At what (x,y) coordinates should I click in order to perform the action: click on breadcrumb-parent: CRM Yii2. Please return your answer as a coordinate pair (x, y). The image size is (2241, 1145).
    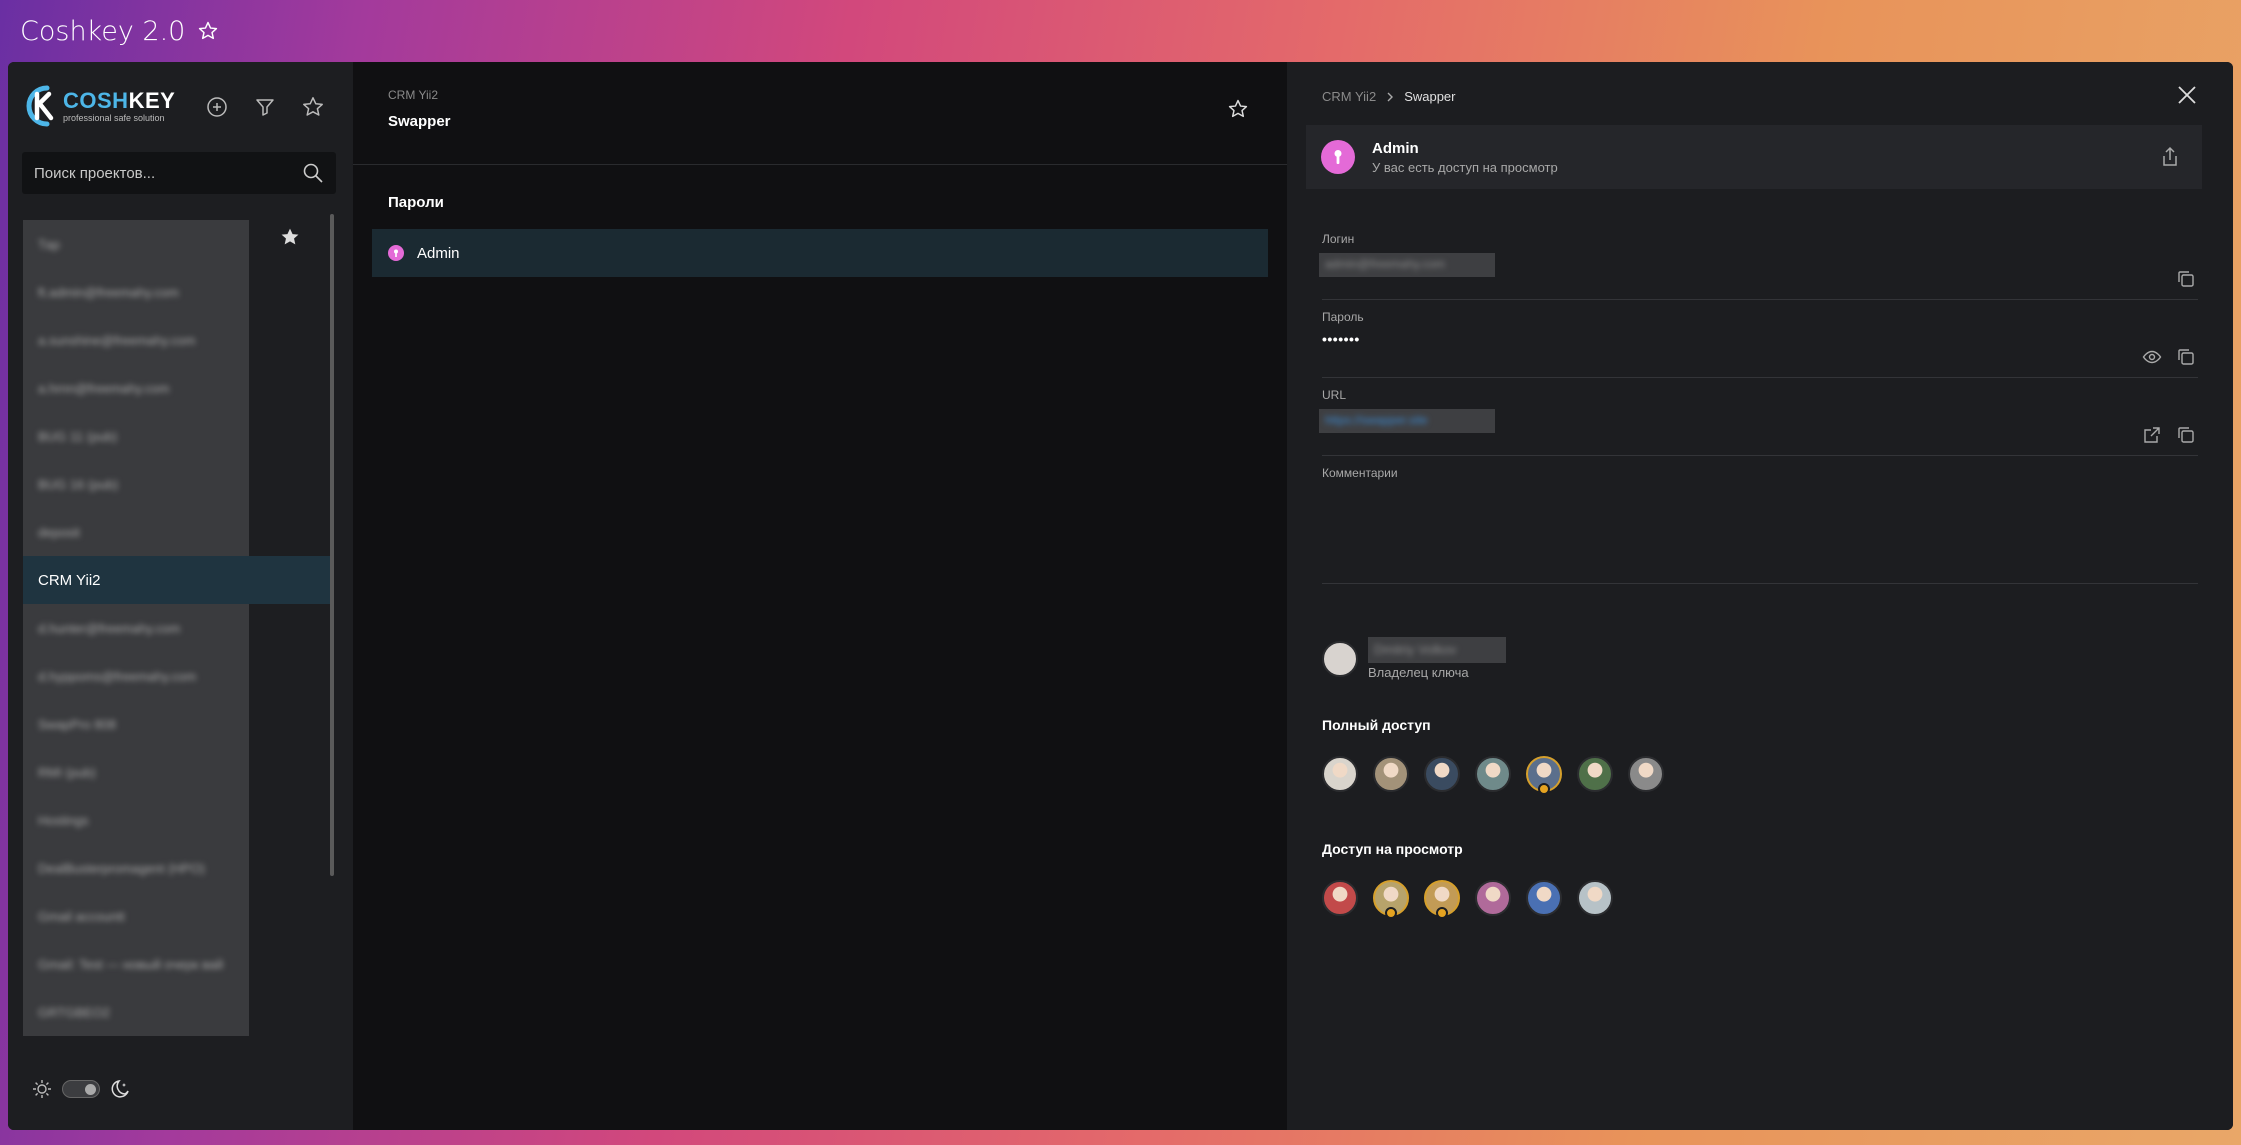
    Looking at the image, I should click on (1349, 96).